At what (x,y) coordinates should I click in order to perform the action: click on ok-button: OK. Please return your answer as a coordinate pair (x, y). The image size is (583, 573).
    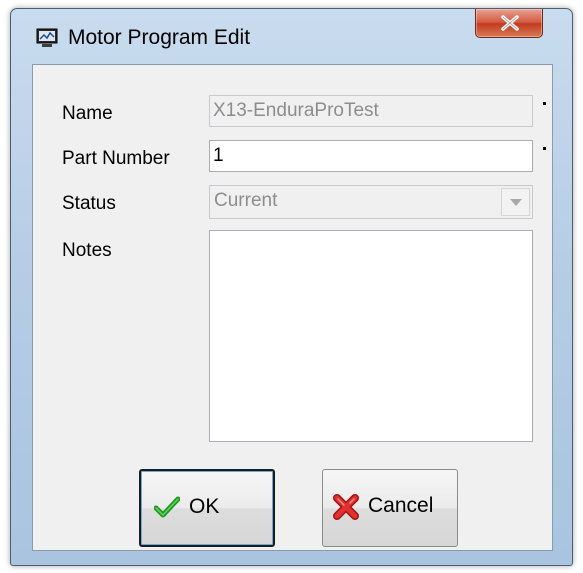
    Looking at the image, I should click on (207, 508).